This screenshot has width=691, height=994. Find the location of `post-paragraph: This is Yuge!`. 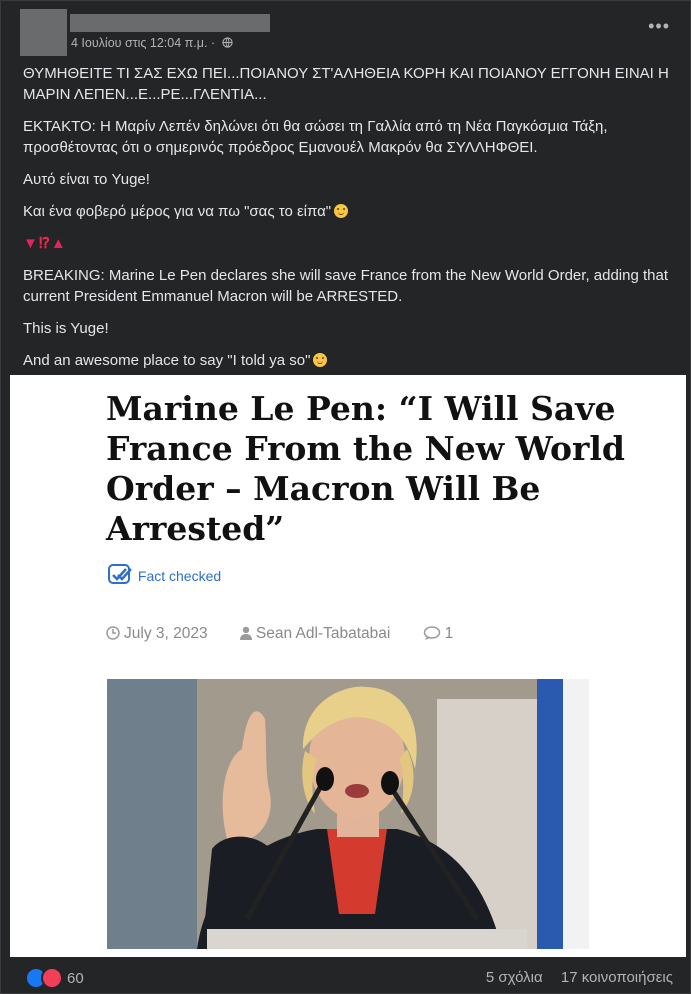

post-paragraph: This is Yuge! is located at coordinates (66, 328).